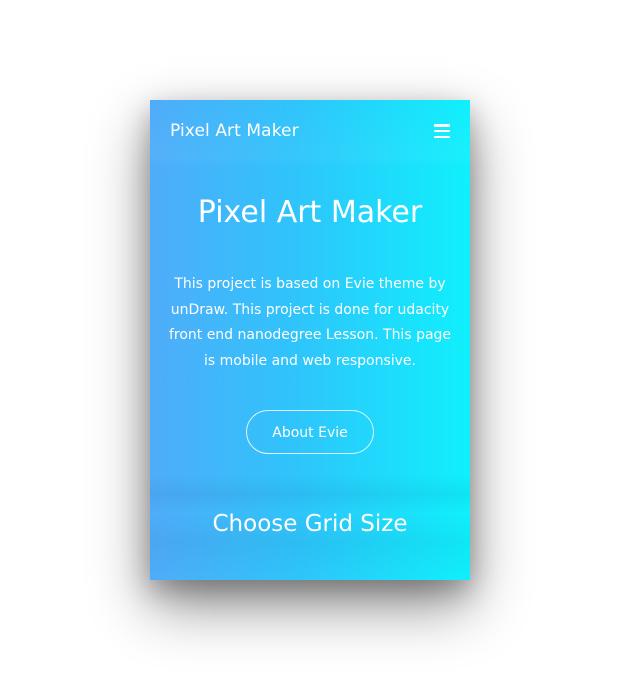 The image size is (620, 680). Describe the element at coordinates (310, 432) in the screenshot. I see `about-evie-button: About Evie` at that location.